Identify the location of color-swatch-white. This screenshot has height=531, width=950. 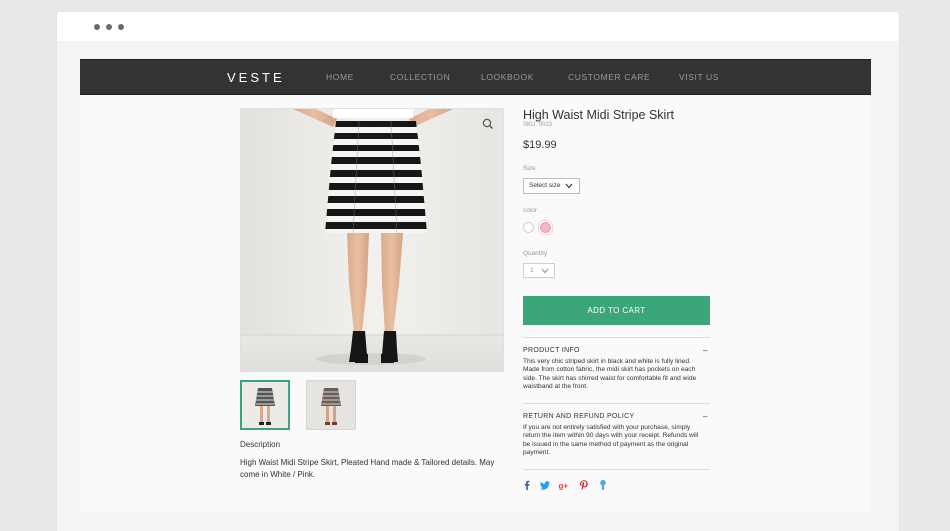
(528, 227).